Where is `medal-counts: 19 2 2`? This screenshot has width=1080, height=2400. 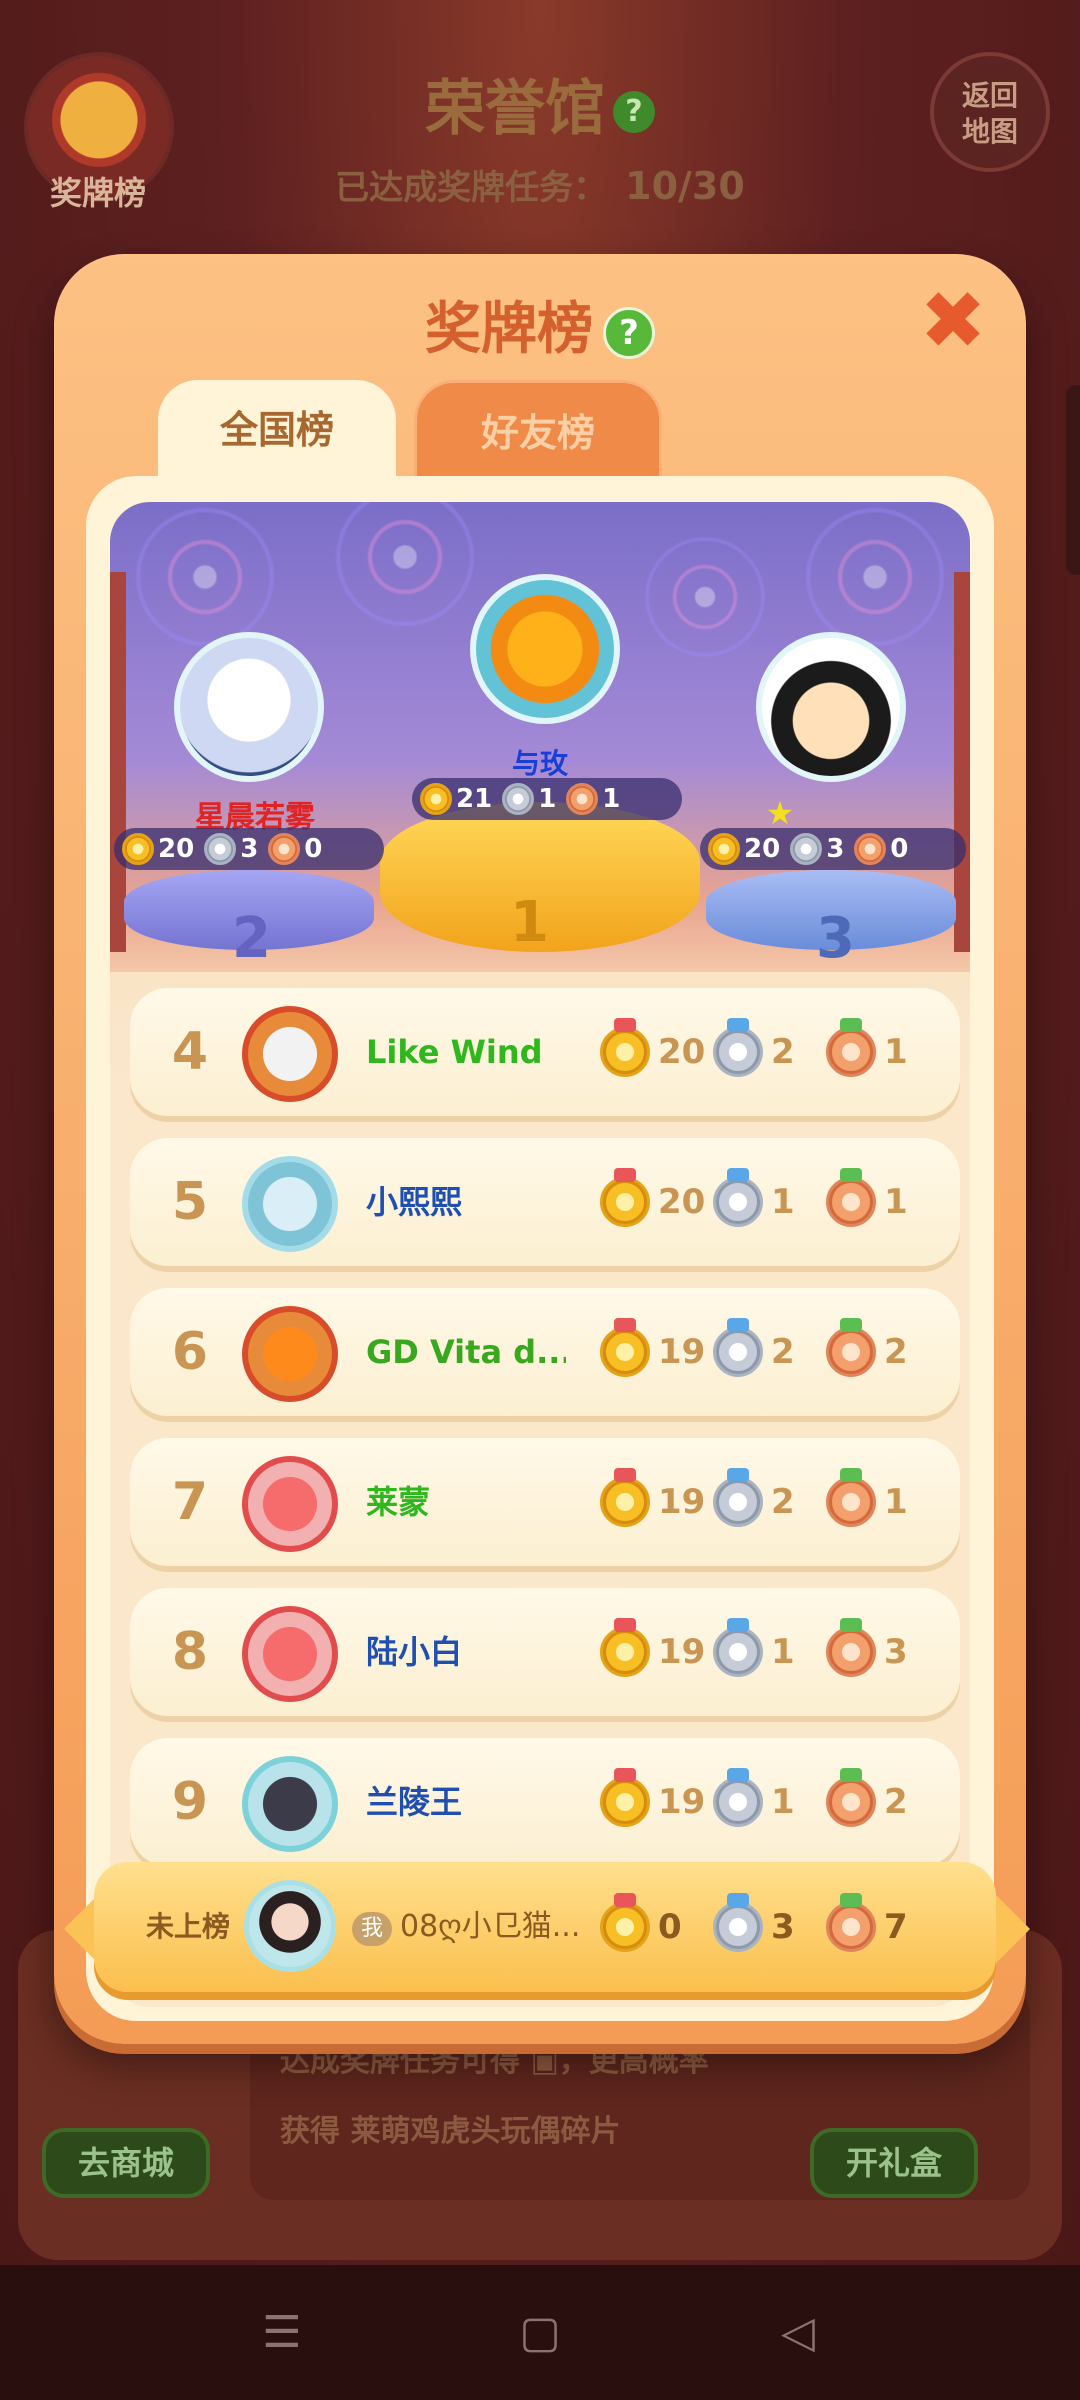 medal-counts: 19 2 2 is located at coordinates (769, 1347).